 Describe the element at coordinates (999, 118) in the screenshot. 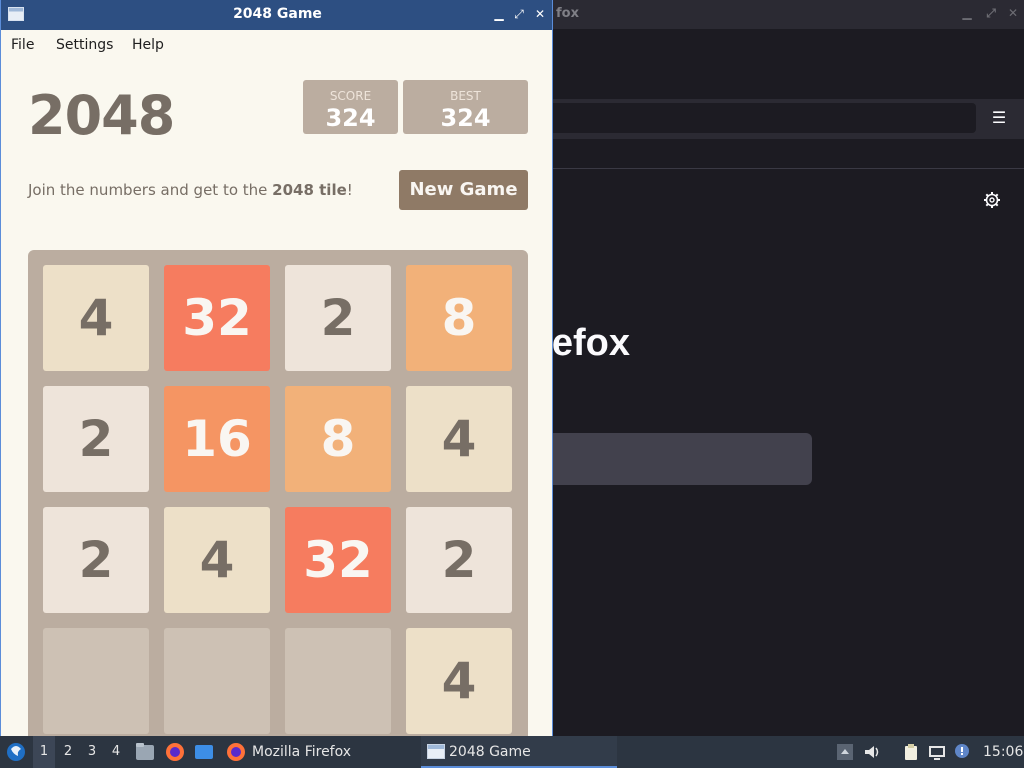

I see `hamburger-menu-icon: ☰` at that location.